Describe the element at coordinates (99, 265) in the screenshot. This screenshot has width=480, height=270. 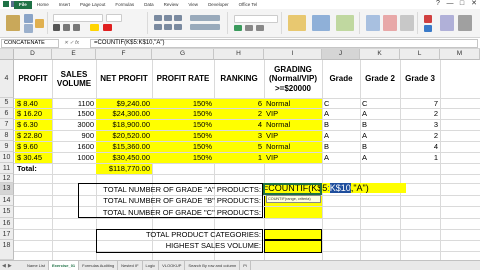
I see `sheet-tab-formulas-auditing: Formulas Auditing` at that location.